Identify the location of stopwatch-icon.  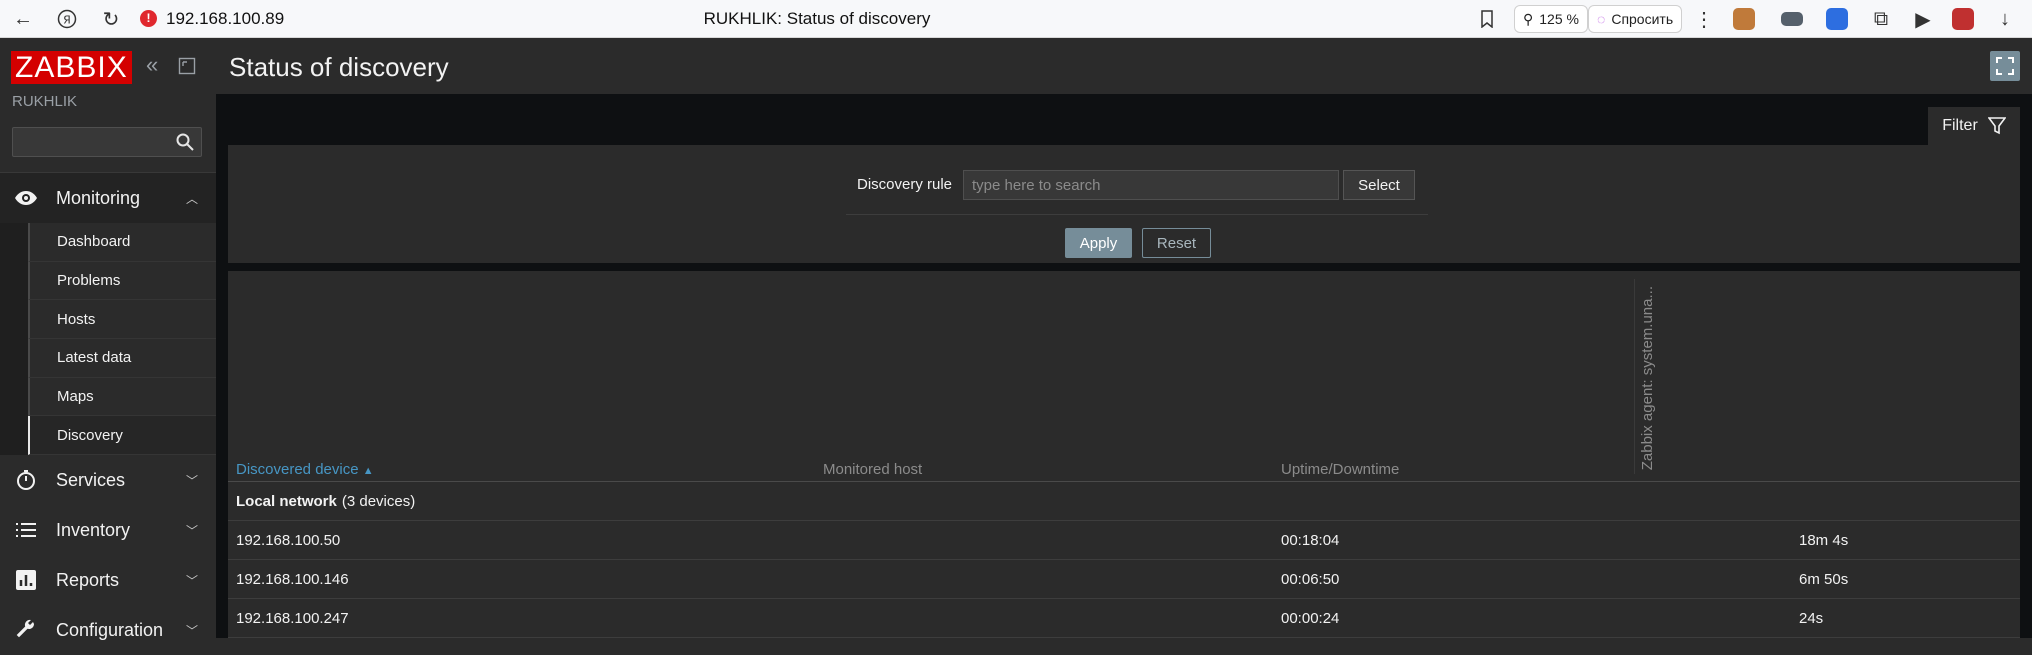
(26, 480).